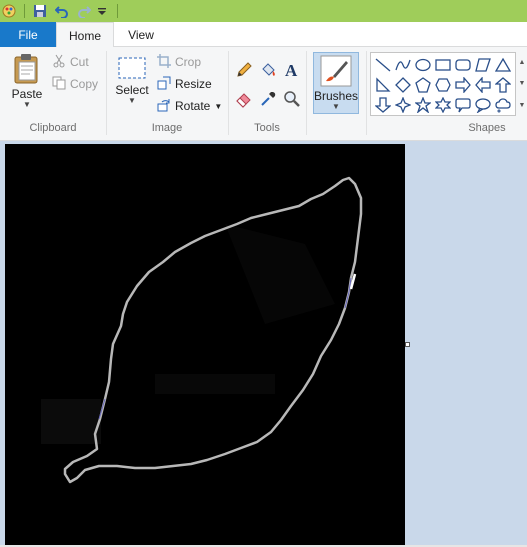 The image size is (527, 547). I want to click on shapes-scroll-buttons: ▲ ▼ ▼, so click(522, 84).